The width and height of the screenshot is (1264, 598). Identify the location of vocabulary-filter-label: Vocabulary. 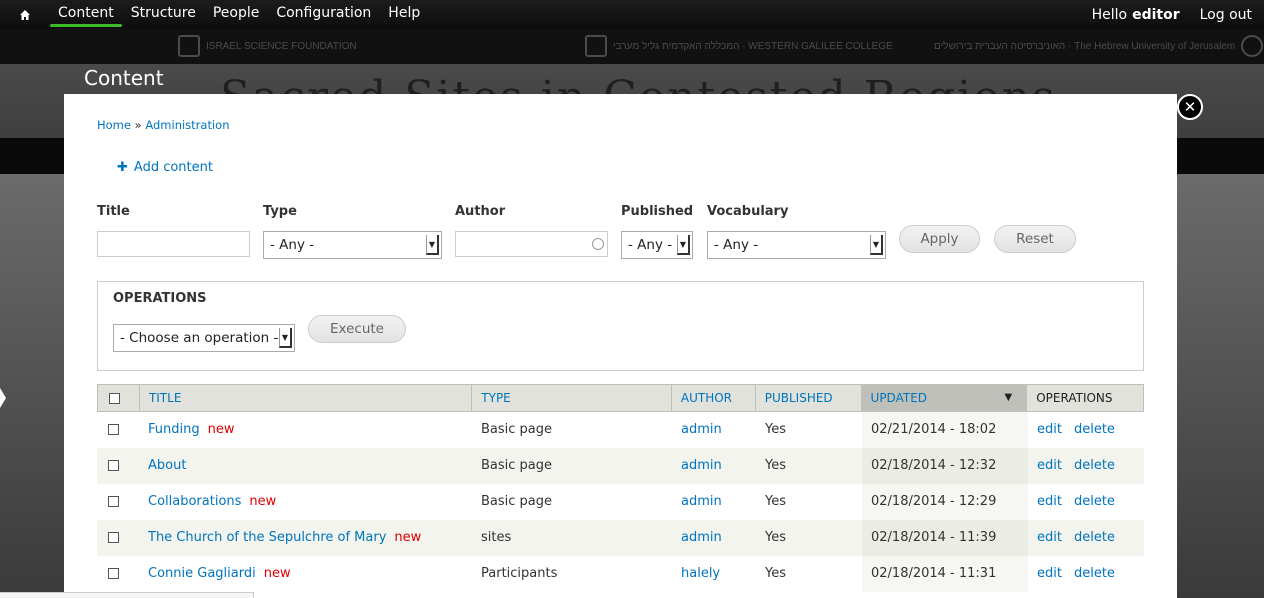
(748, 211).